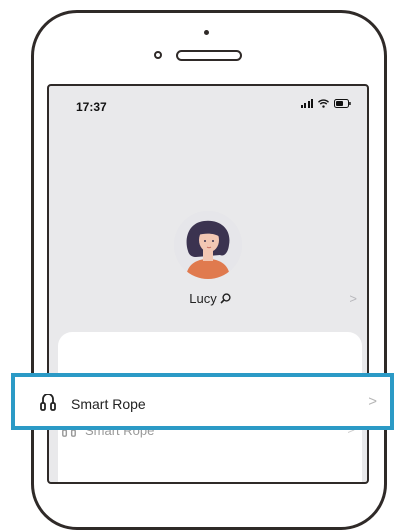  I want to click on list-item-smart-rope: Smart Rope >, so click(202, 401).